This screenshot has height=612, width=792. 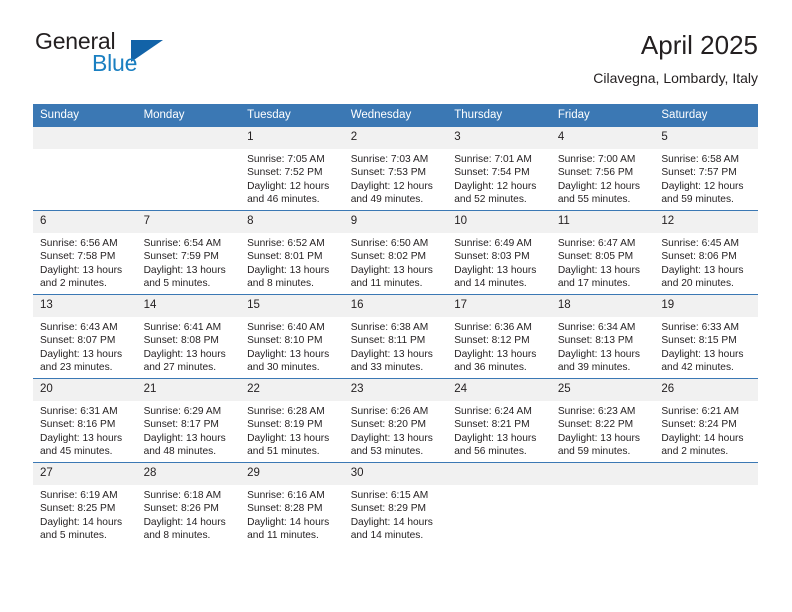 I want to click on general-blue-logo: General Blue, so click(x=148, y=58).